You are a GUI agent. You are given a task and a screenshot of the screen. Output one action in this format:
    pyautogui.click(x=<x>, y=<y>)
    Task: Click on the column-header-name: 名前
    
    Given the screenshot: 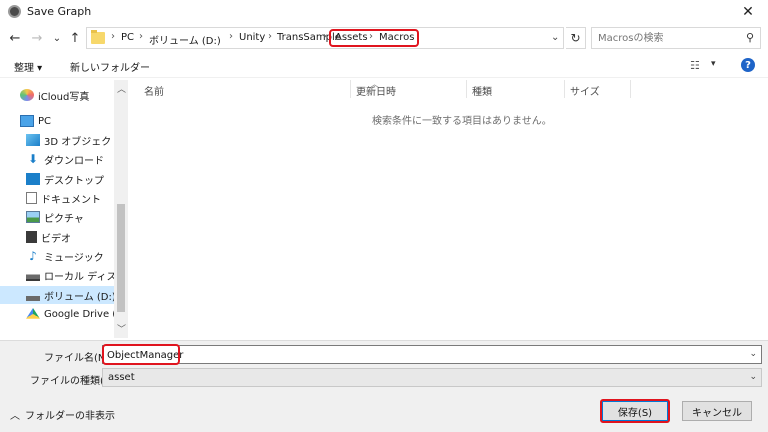 What is the action you would take?
    pyautogui.click(x=154, y=90)
    